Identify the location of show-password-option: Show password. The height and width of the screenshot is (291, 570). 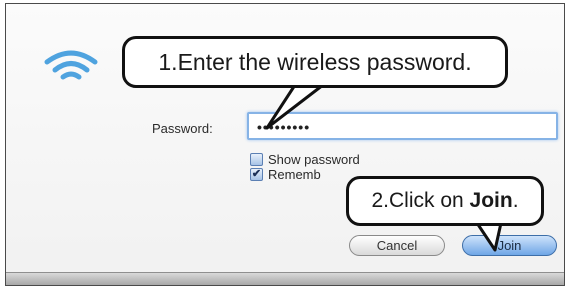
(305, 159).